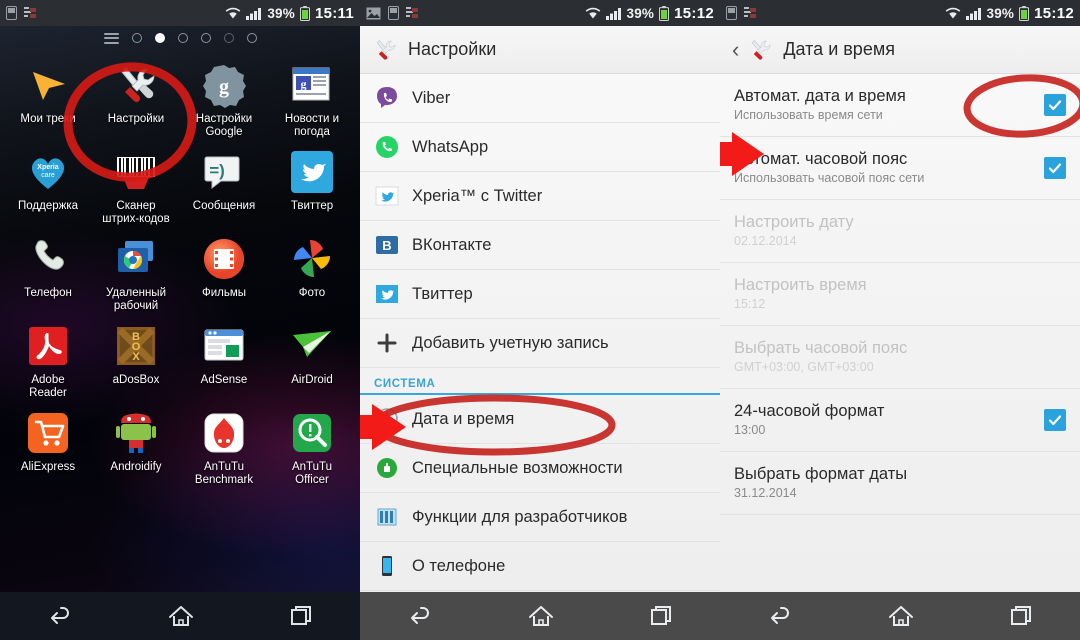  I want to click on app-tile: Телефон, so click(48, 271).